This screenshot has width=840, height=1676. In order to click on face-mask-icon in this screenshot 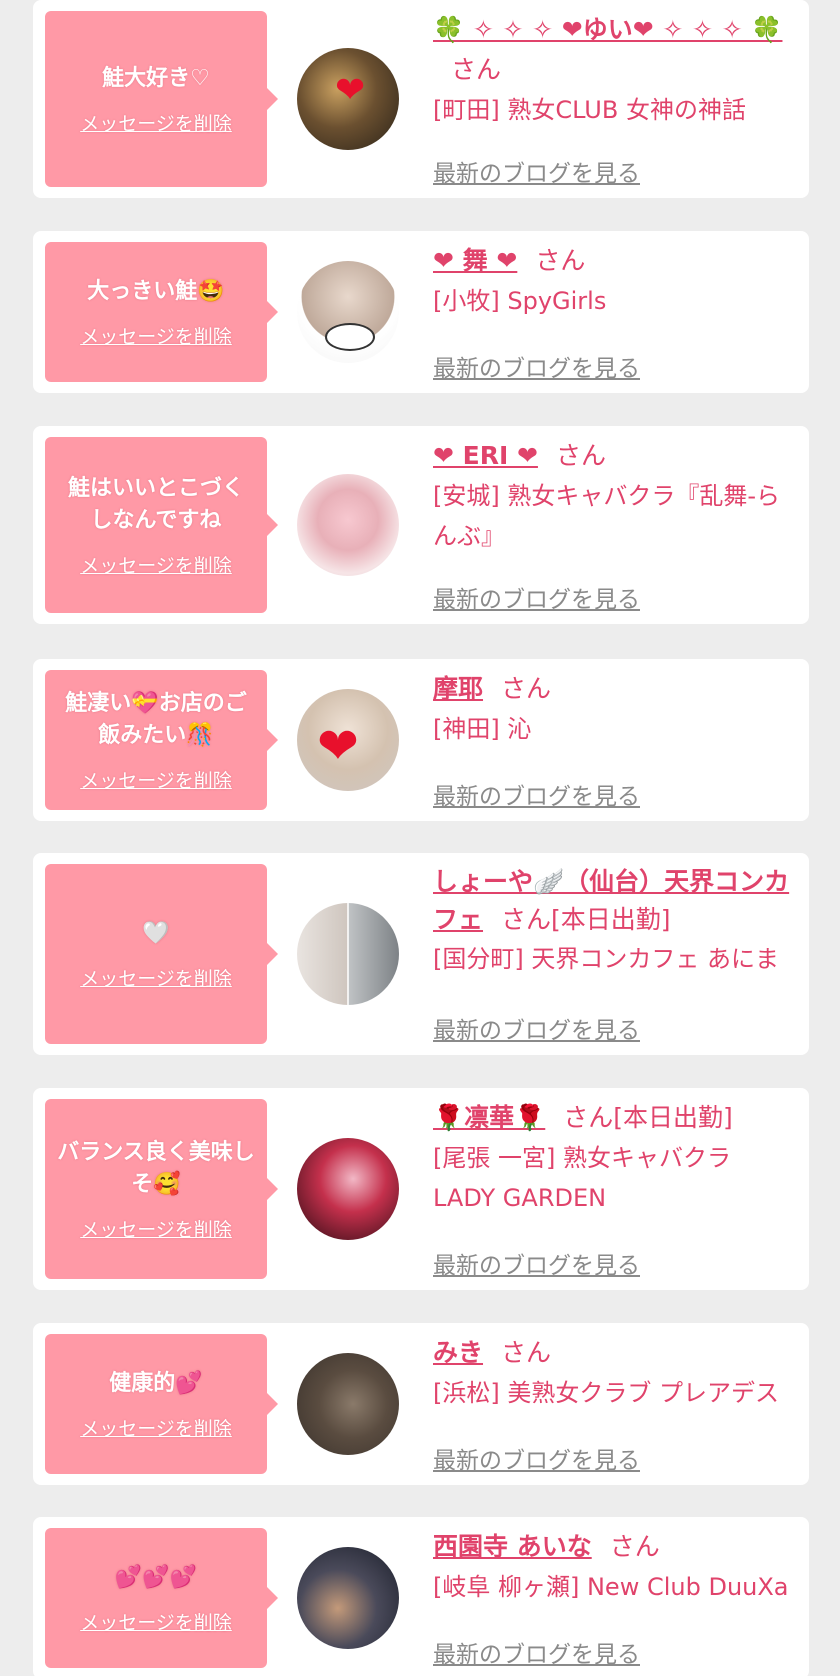, I will do `click(350, 337)`.